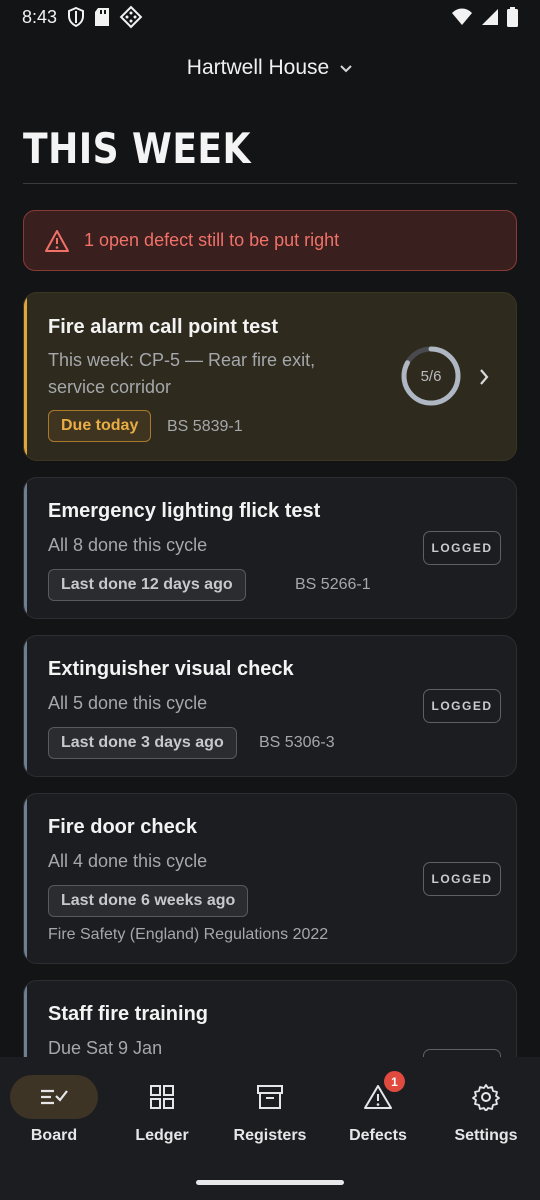  I want to click on shield-icon, so click(76, 17).